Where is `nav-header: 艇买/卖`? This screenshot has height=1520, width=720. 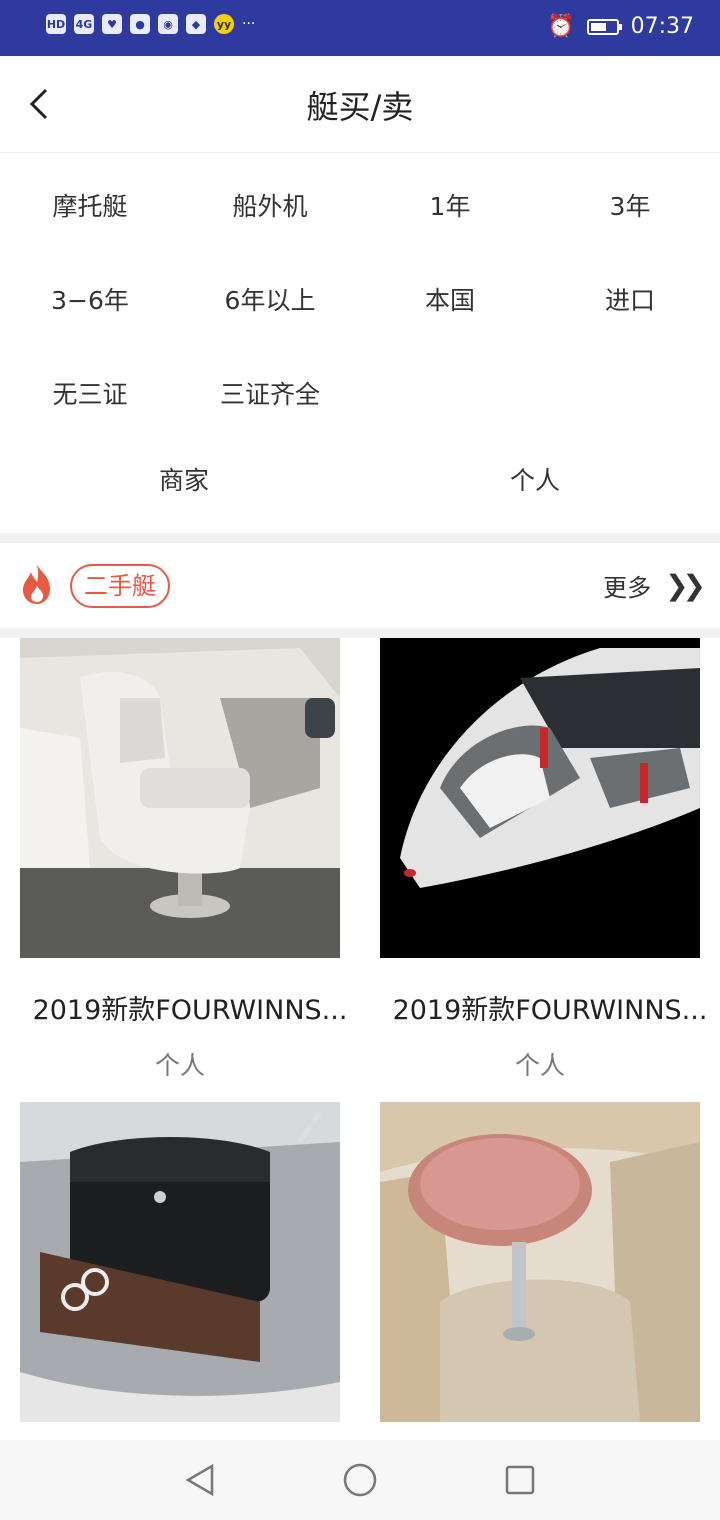
nav-header: 艇买/卖 is located at coordinates (360, 104).